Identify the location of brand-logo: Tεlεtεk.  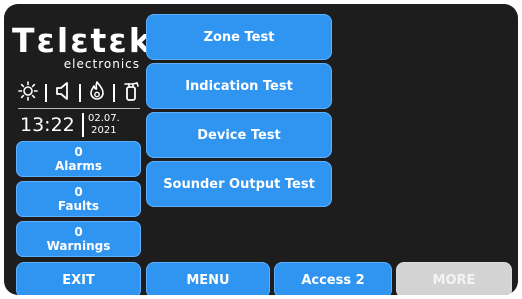
(82, 40).